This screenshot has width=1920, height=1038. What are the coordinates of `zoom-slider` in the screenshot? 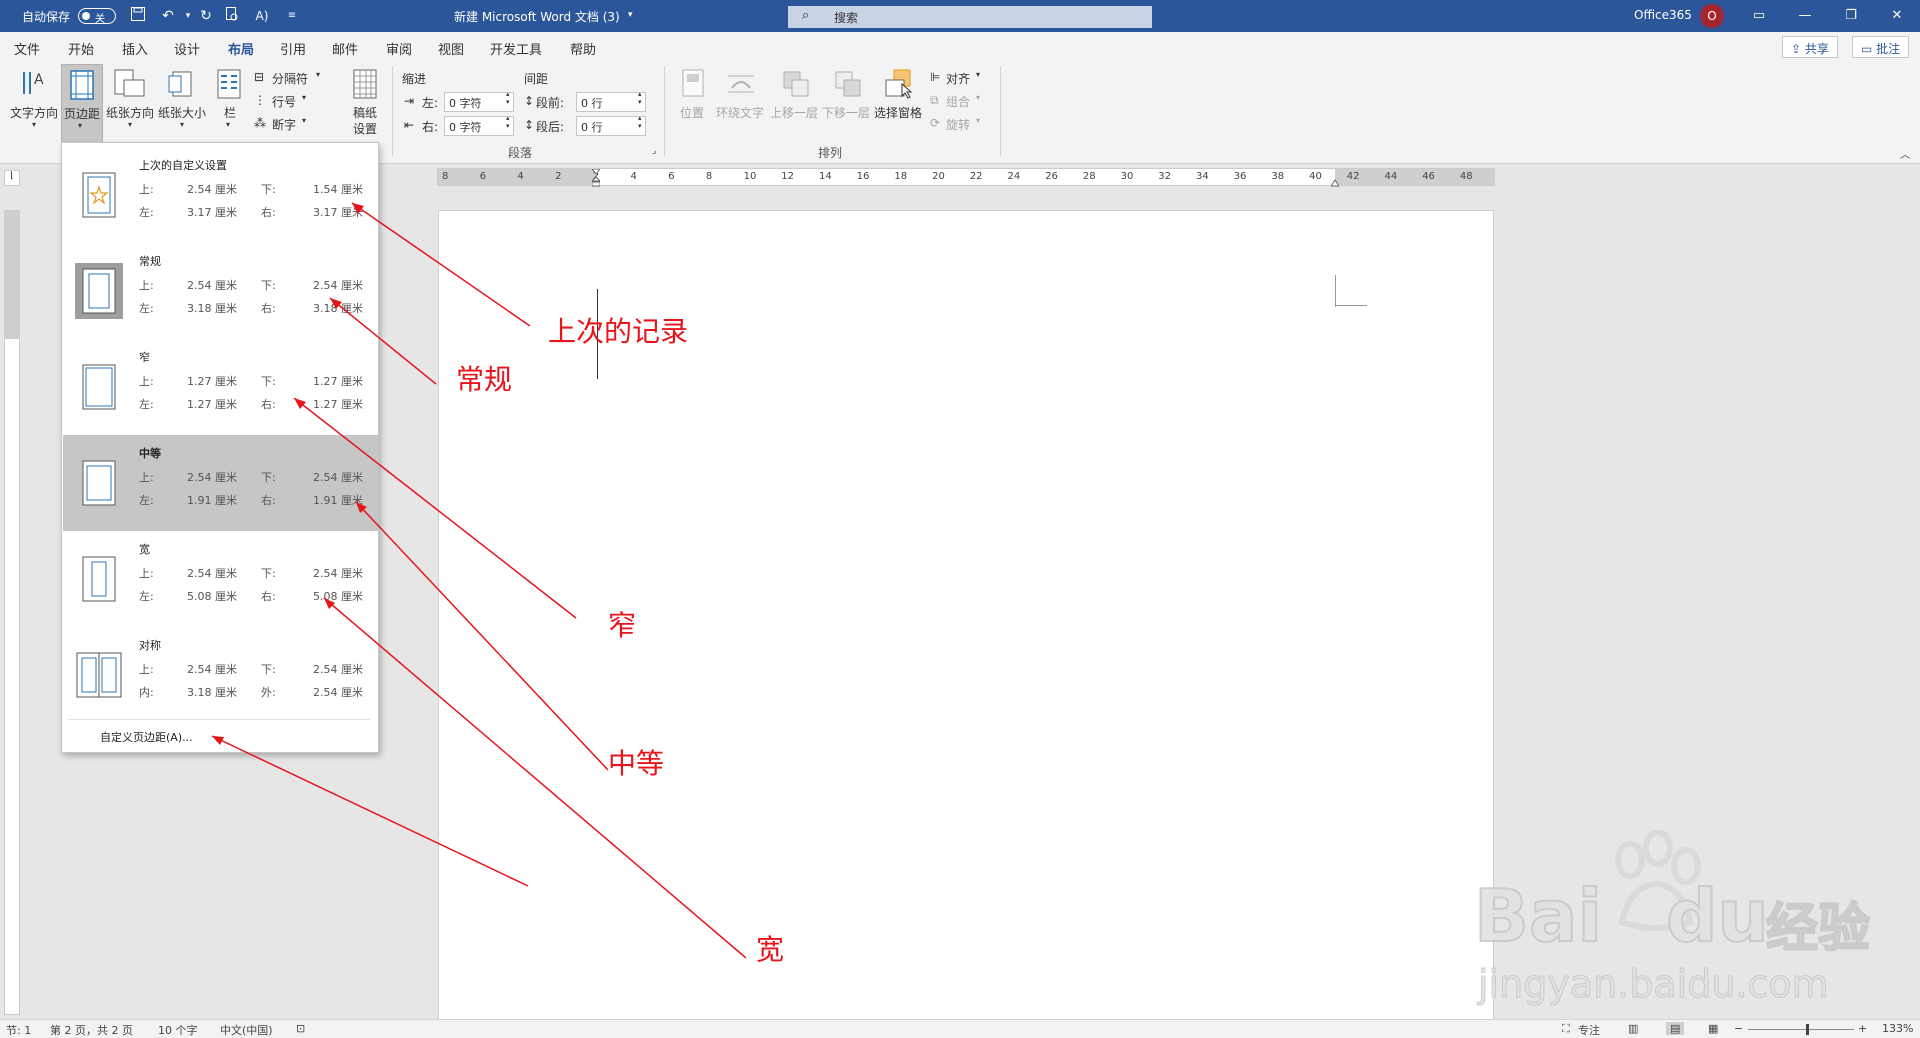 It's located at (1801, 1029).